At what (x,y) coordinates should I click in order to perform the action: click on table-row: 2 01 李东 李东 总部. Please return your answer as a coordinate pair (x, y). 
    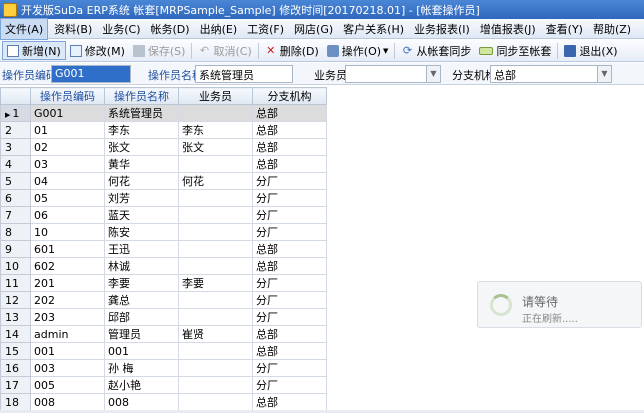
    Looking at the image, I should click on (163, 130).